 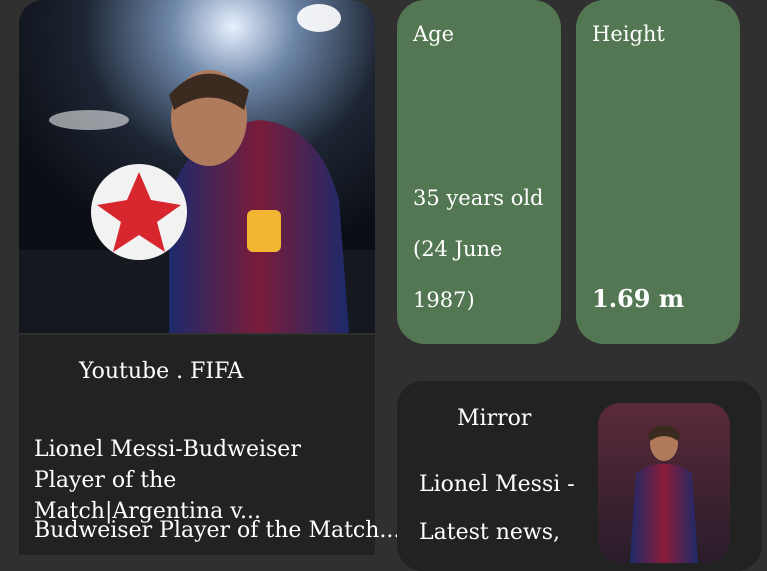 What do you see at coordinates (638, 298) in the screenshot?
I see `height-value: 1.69 m` at bounding box center [638, 298].